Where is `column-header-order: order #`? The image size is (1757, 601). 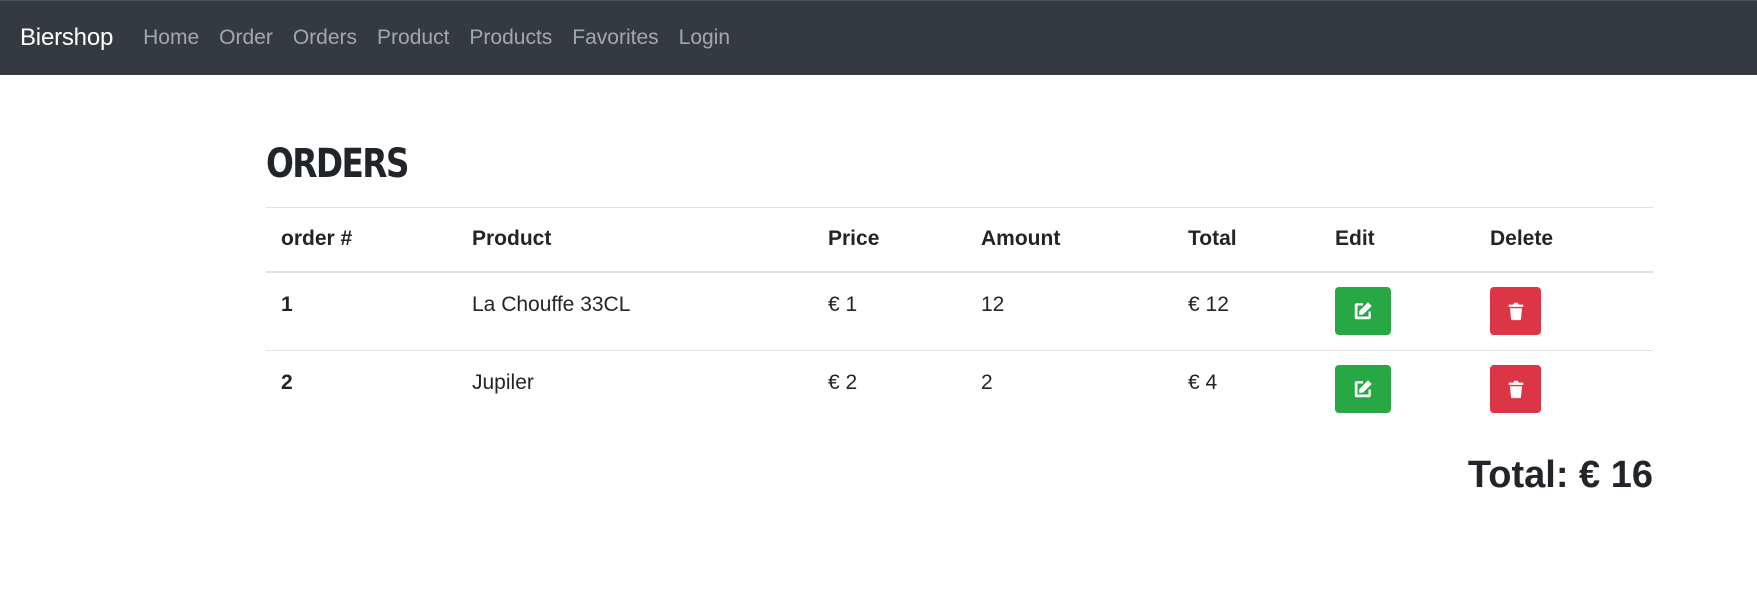 column-header-order: order # is located at coordinates (317, 239).